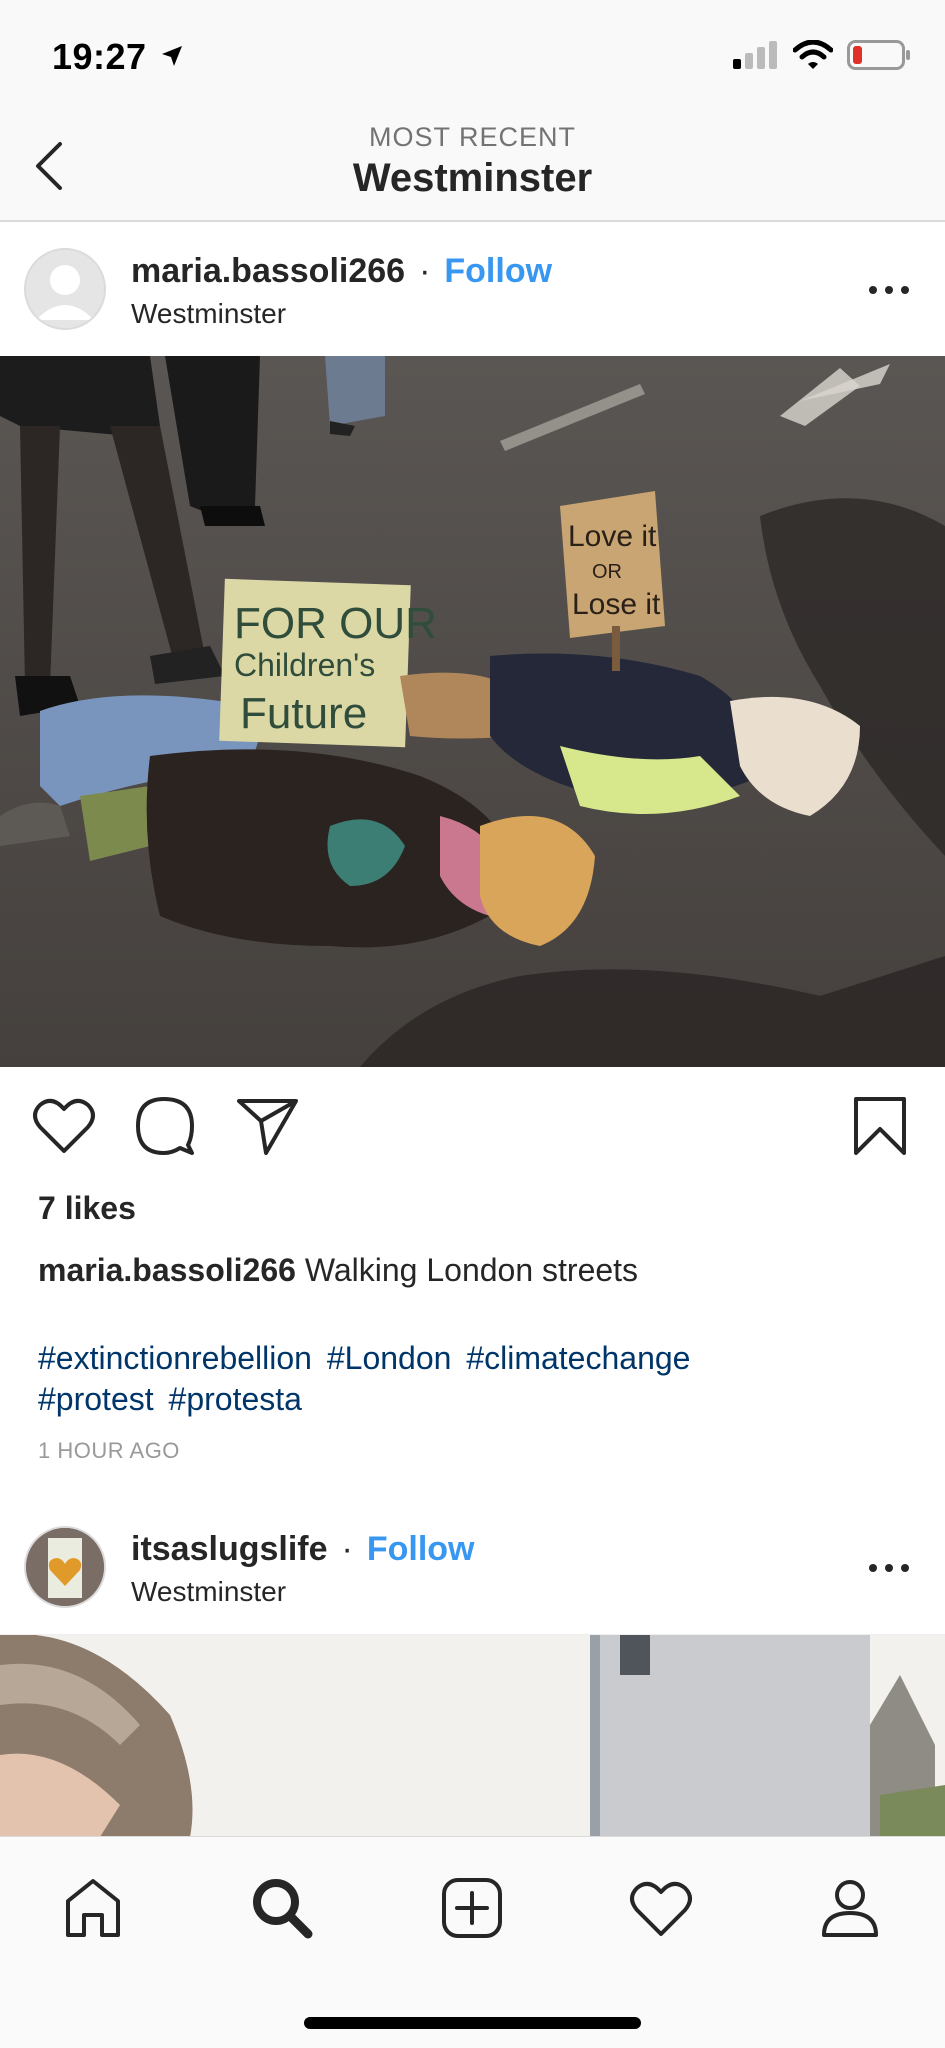  I want to click on battery-icon, so click(878, 55).